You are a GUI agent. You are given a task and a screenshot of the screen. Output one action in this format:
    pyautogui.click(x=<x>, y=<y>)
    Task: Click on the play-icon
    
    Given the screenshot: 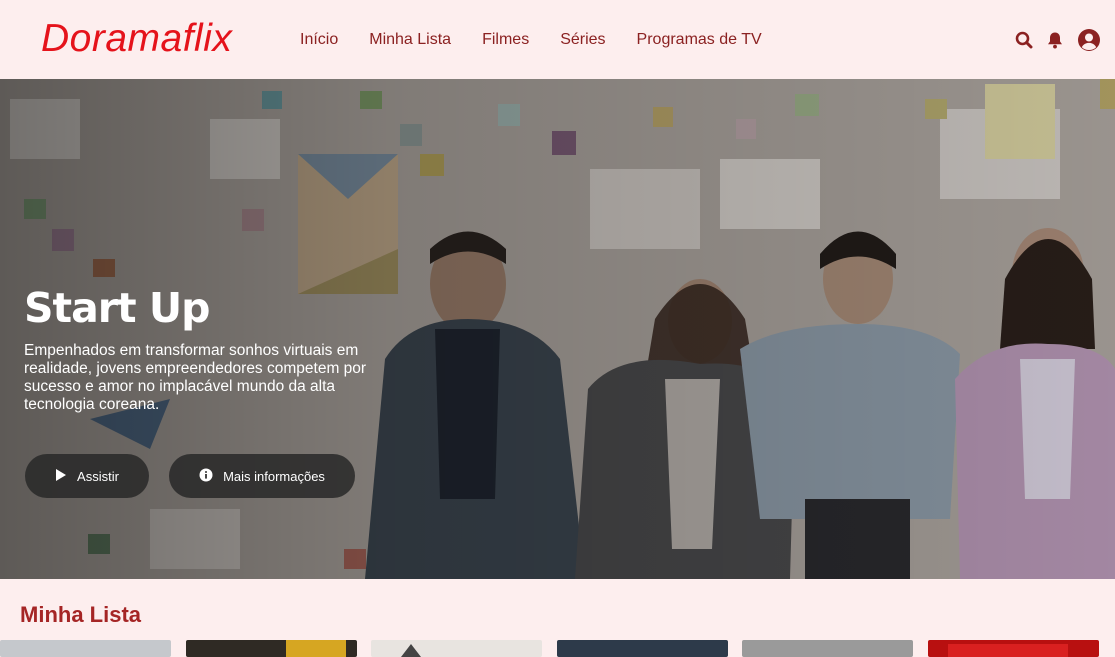 What is the action you would take?
    pyautogui.click(x=61, y=476)
    